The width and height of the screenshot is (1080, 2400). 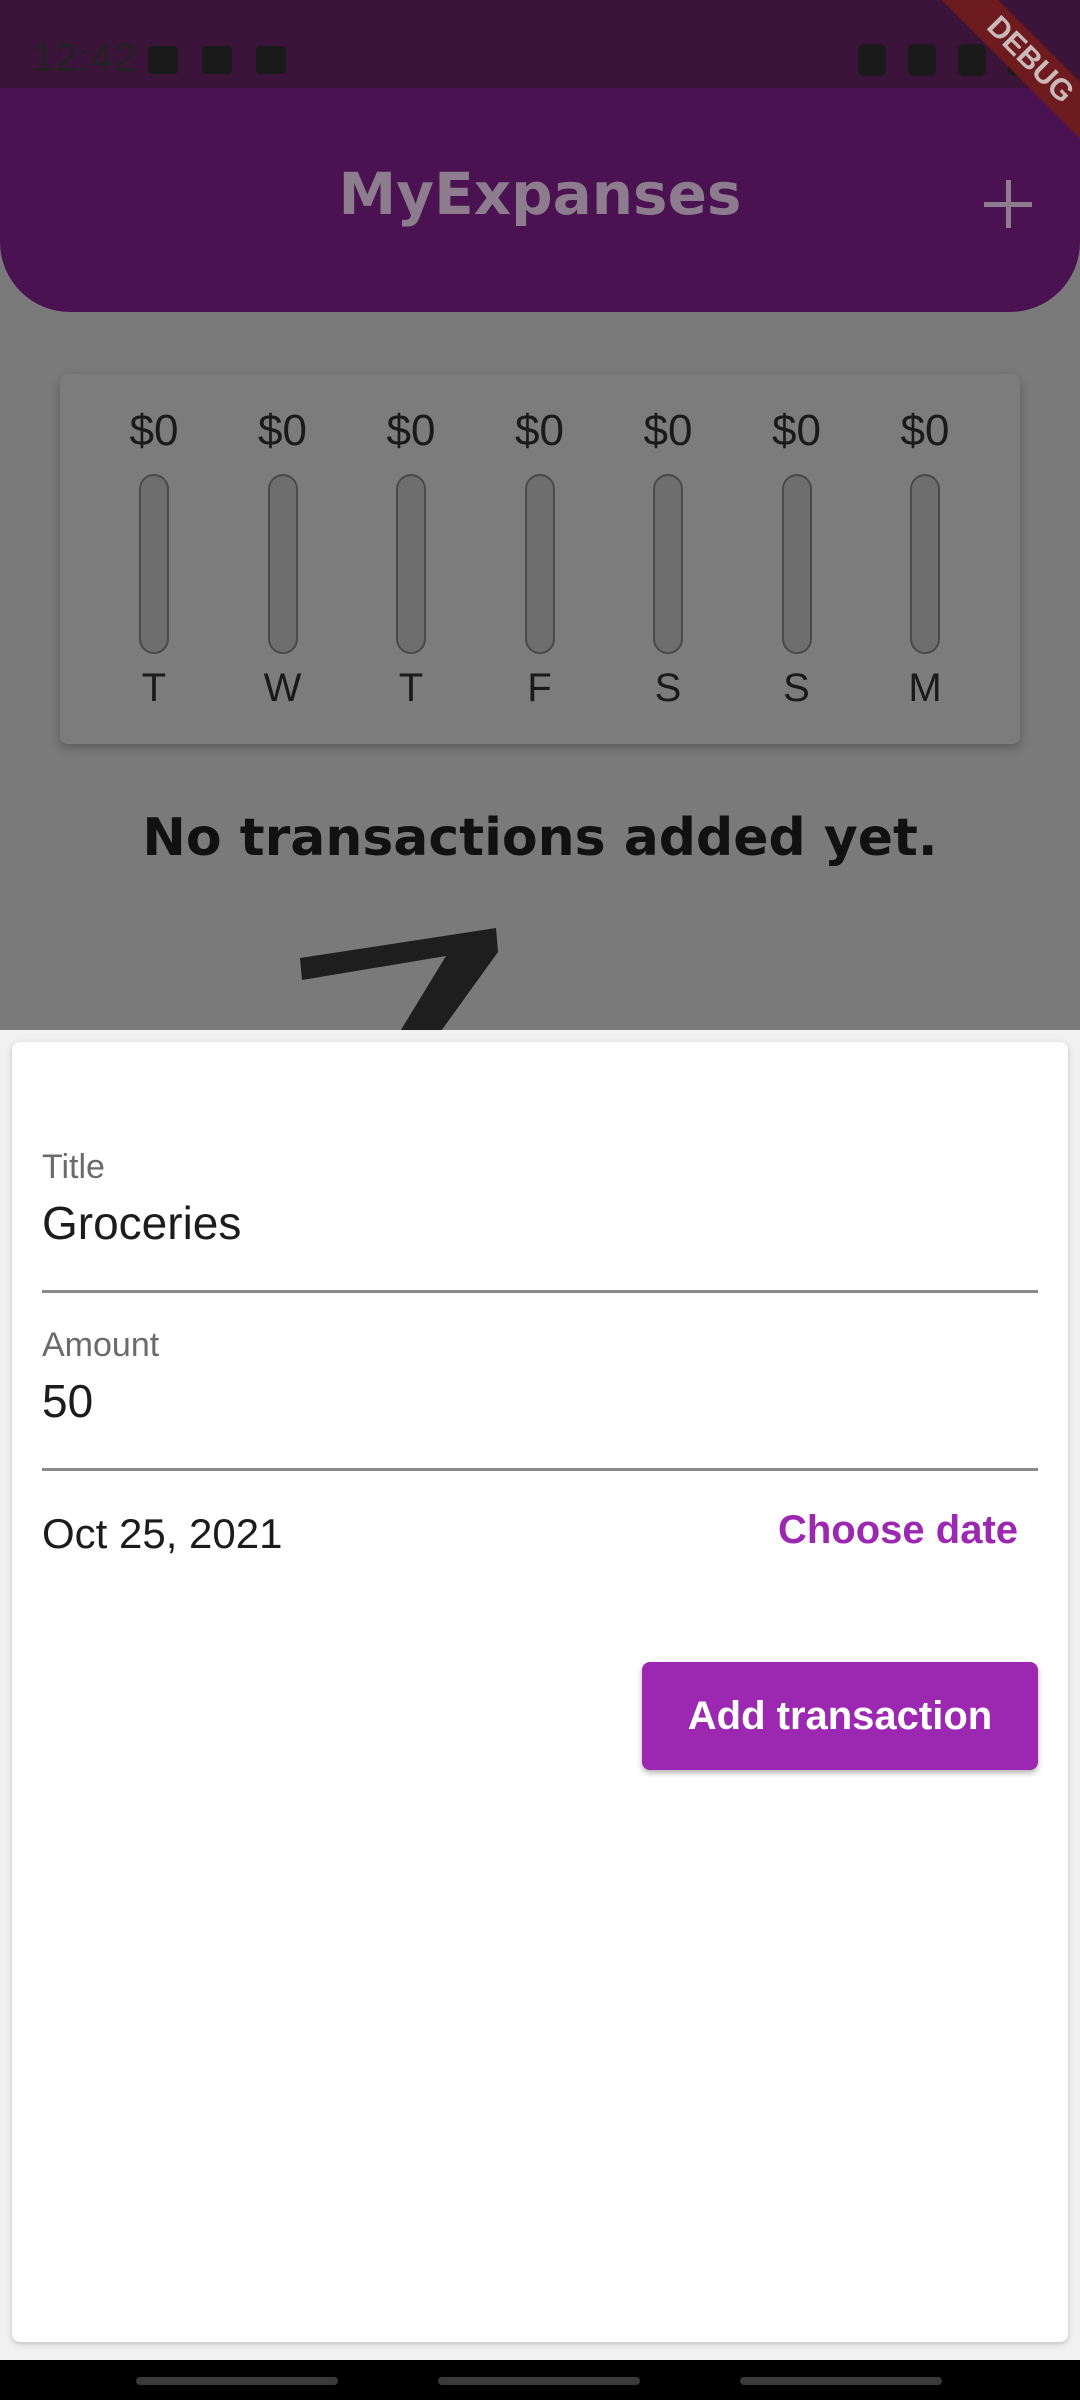 I want to click on empty-illustration-shape, so click(x=399, y=983).